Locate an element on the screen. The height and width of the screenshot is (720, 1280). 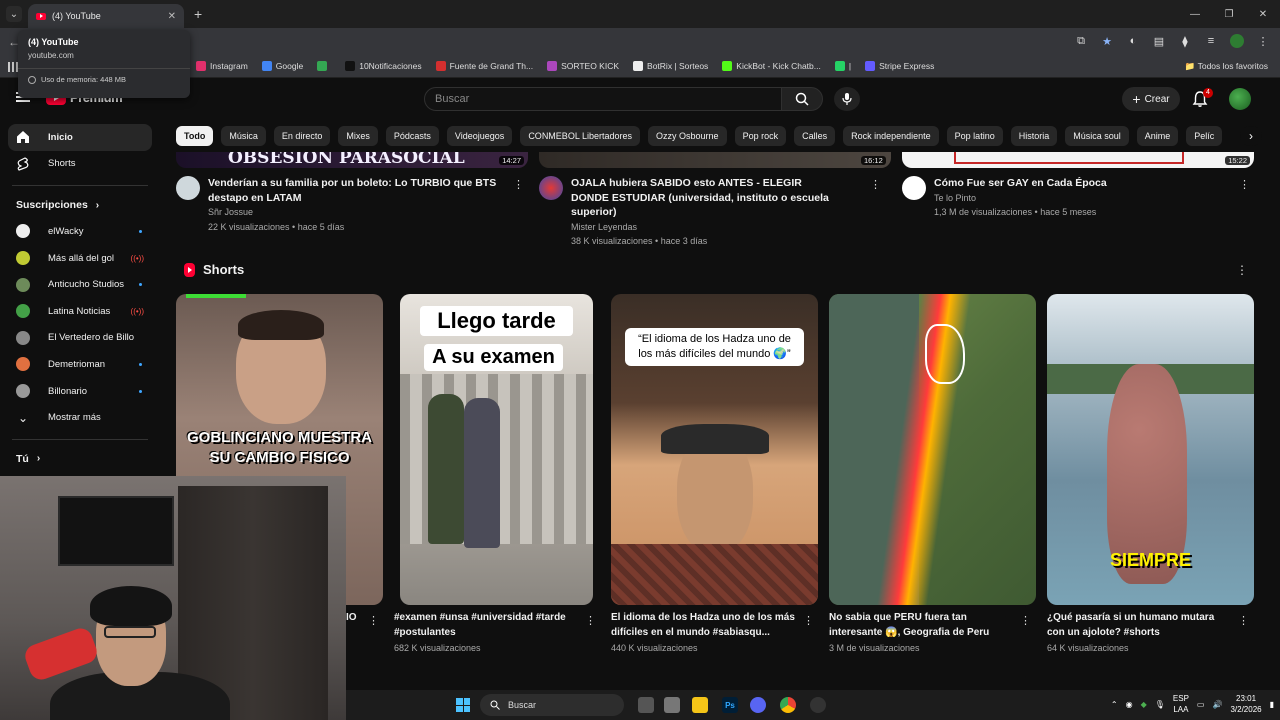
chrome-icon is located at coordinates (788, 705).